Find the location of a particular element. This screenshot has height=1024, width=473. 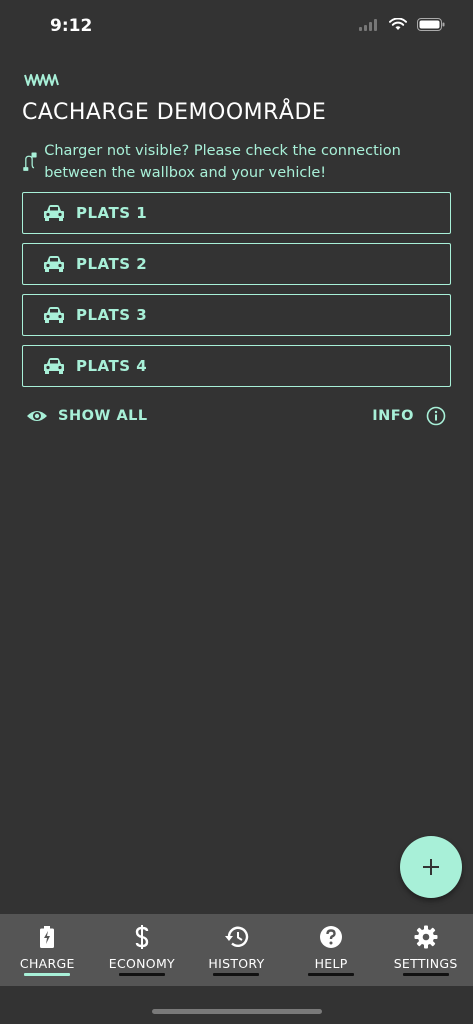

page-title: CACHARGE DEMOOMRÅDE is located at coordinates (174, 112).